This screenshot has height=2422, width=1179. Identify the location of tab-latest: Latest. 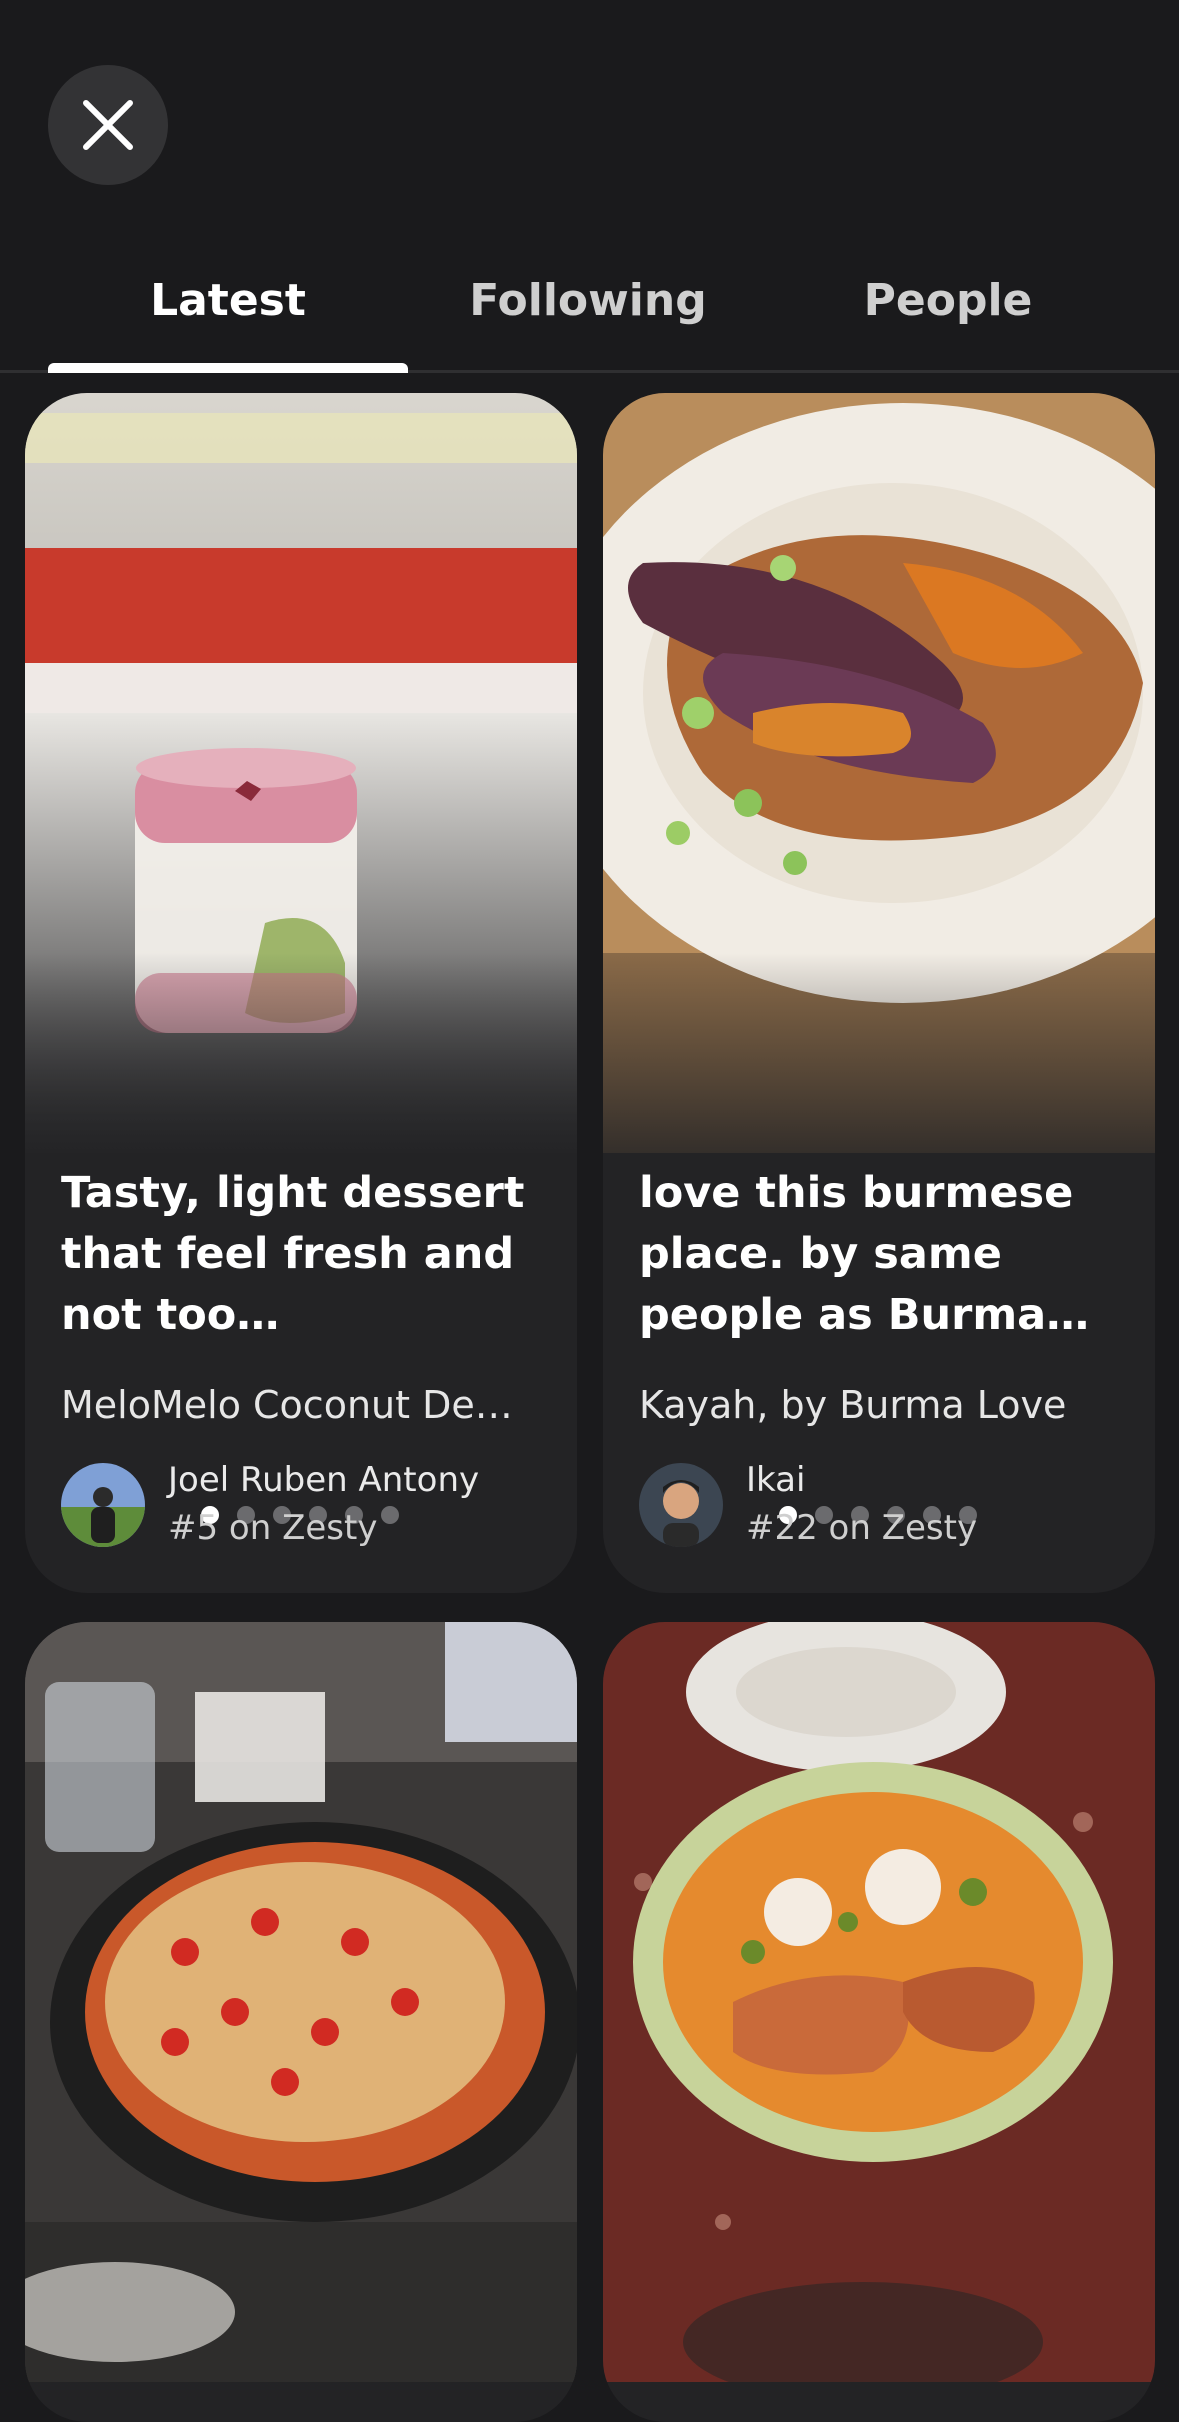
(228, 300).